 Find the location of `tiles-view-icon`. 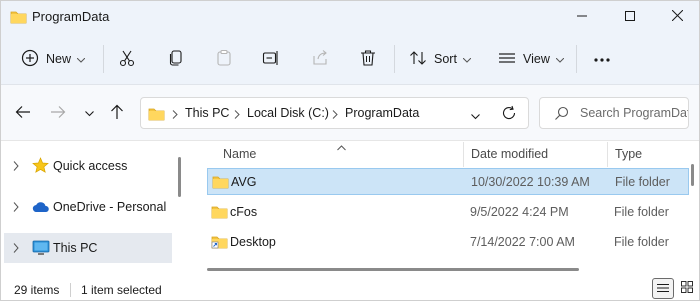

tiles-view-icon is located at coordinates (687, 288).